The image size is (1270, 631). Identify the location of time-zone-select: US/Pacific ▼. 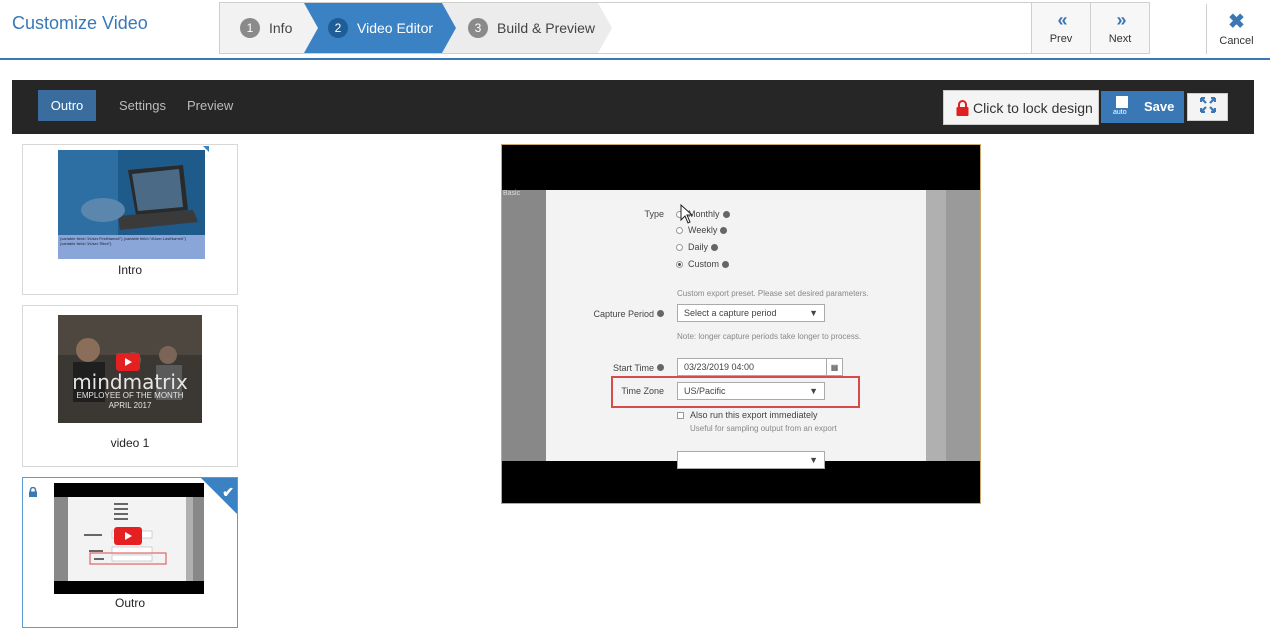
(751, 391).